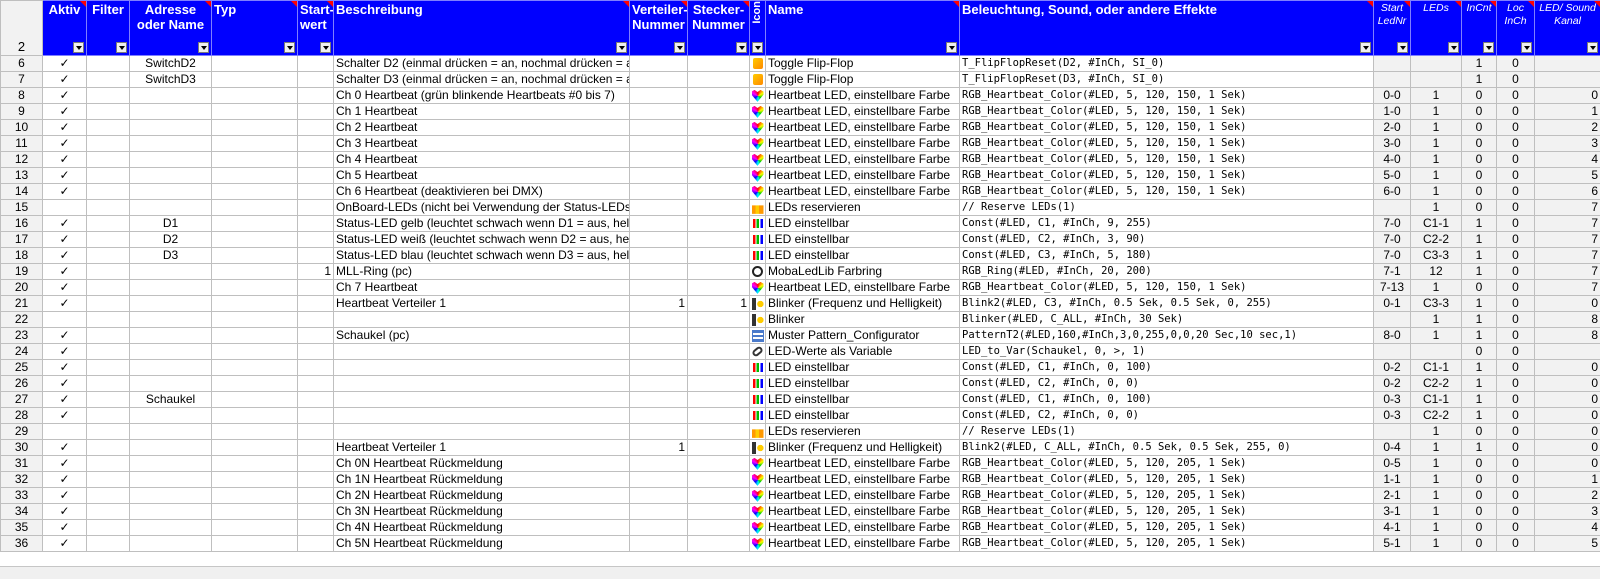 This screenshot has width=1600, height=579. I want to click on effekt-cell: LED_to_Var(Schaukel, 0, >, 1), so click(1166, 351).